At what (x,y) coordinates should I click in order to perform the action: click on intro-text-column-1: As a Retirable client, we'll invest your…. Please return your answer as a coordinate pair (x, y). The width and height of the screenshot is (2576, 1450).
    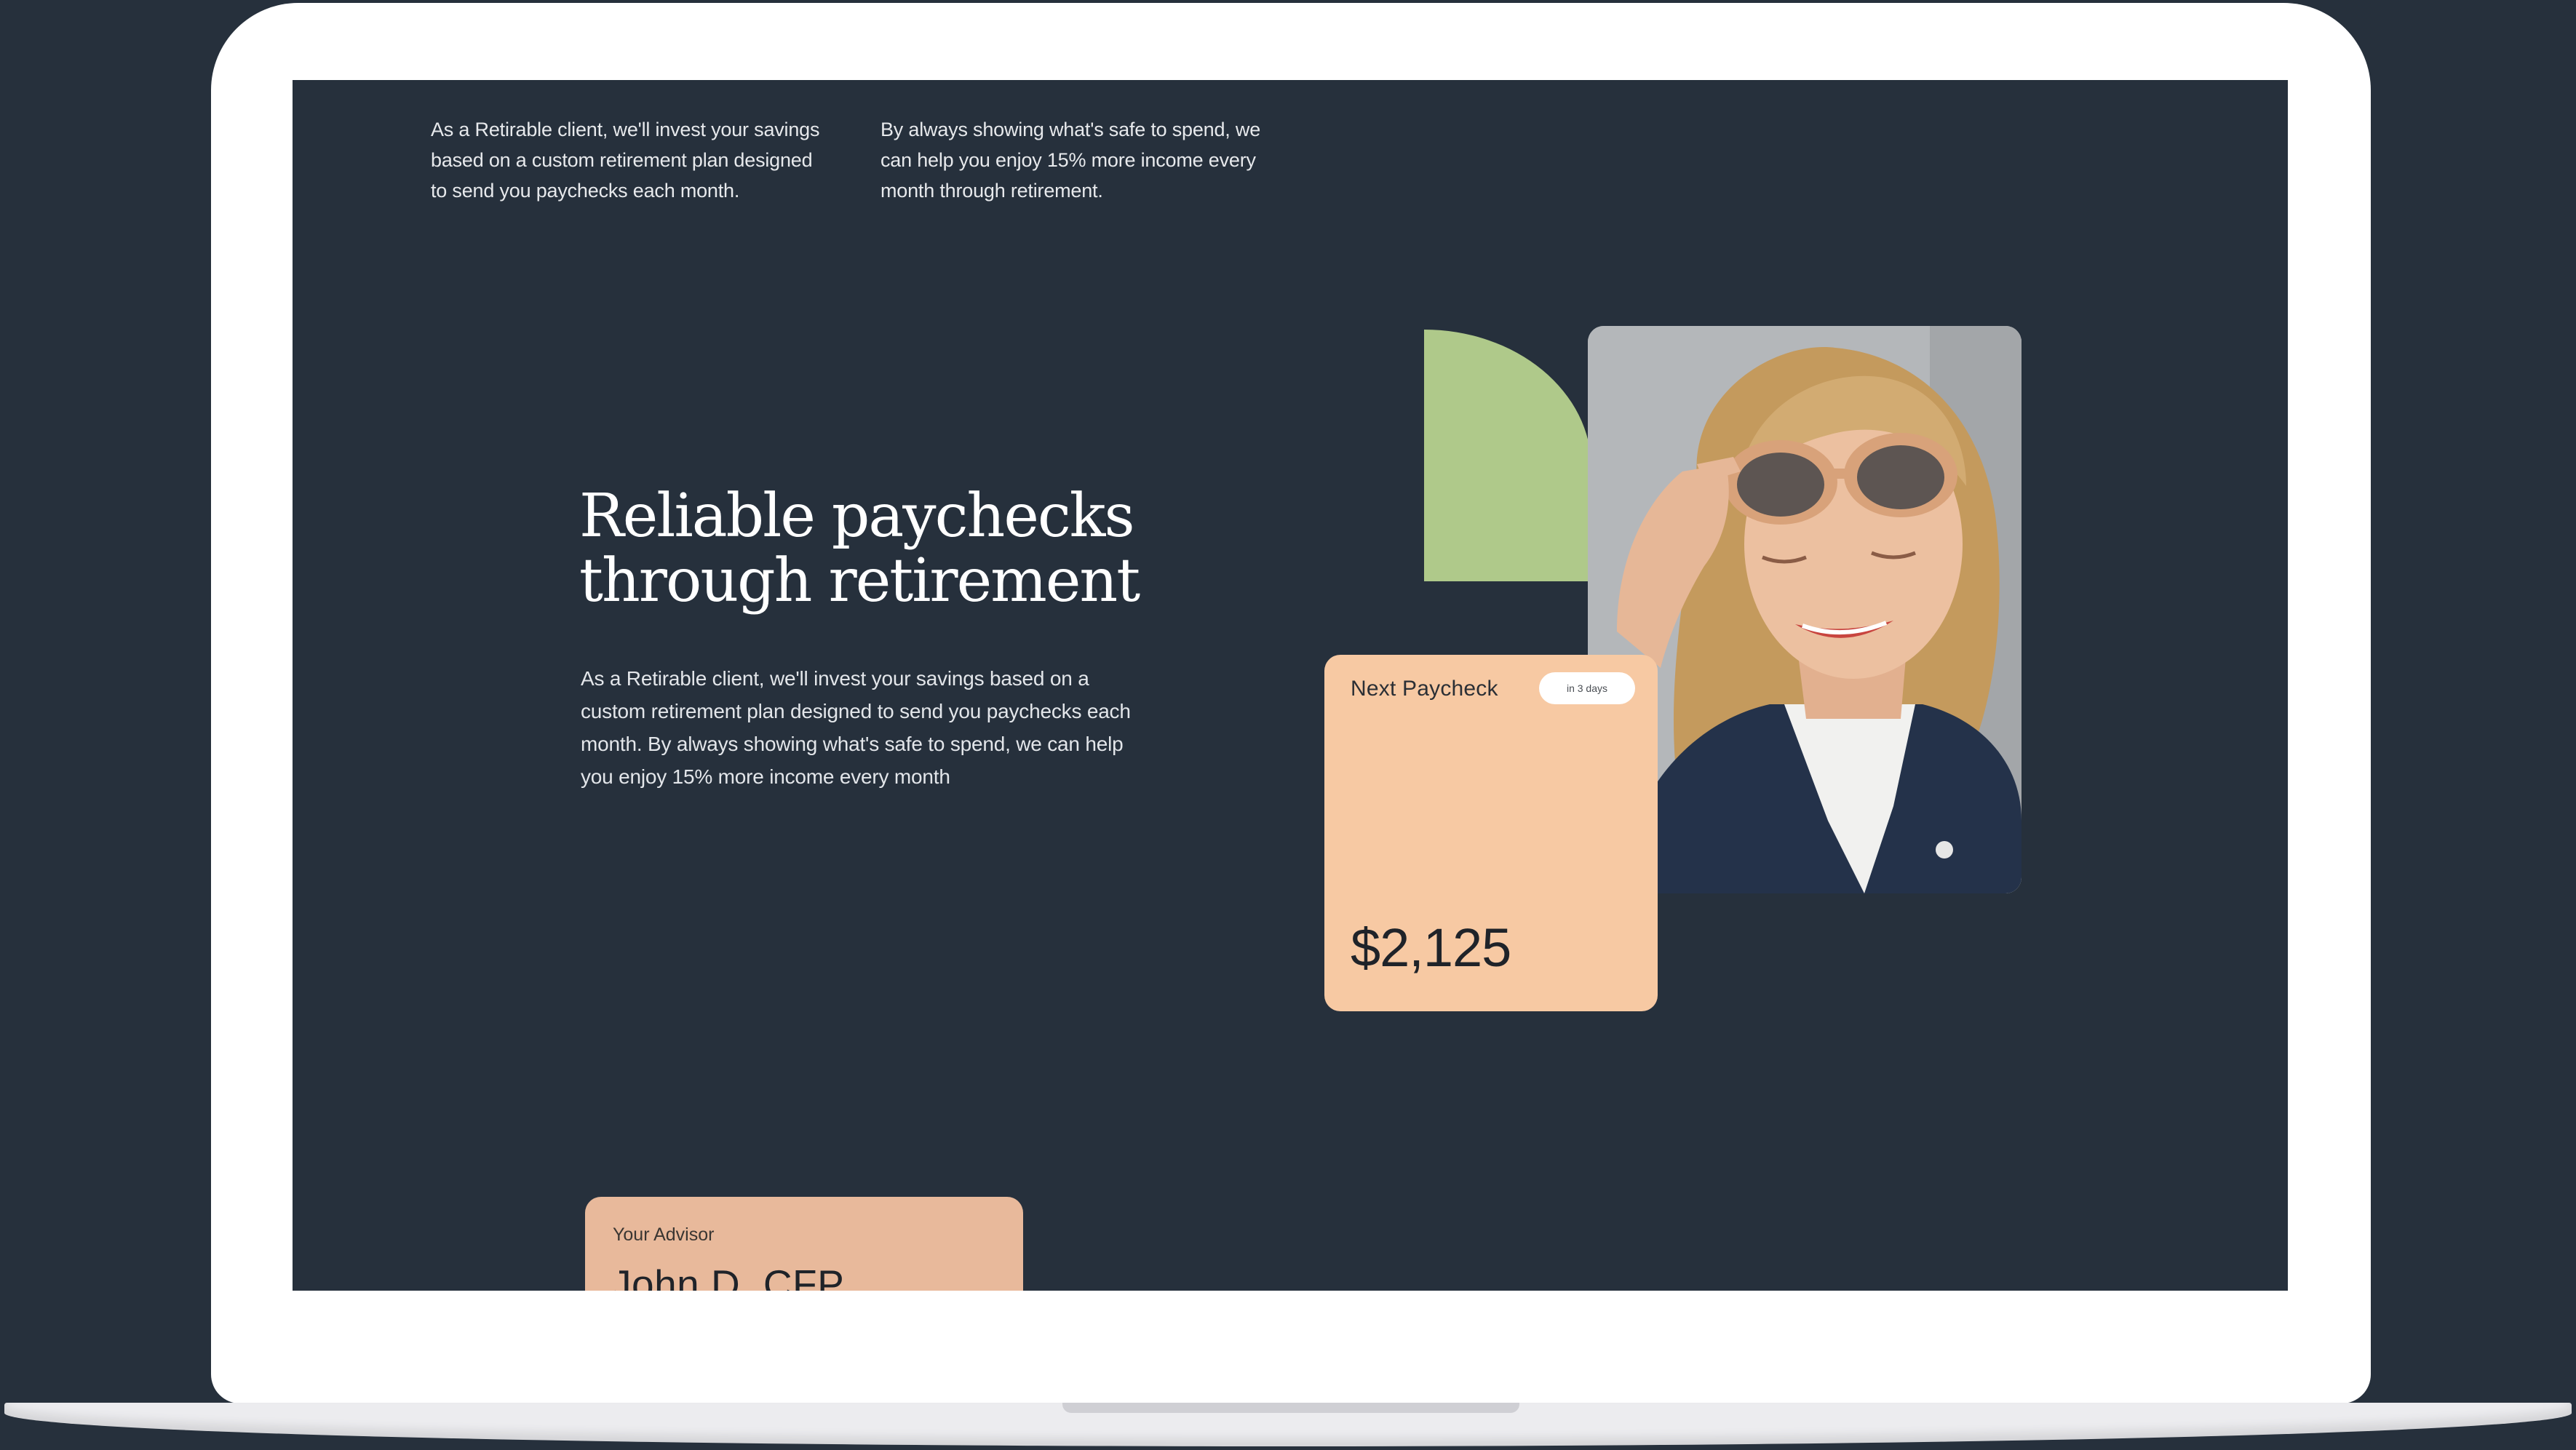
    Looking at the image, I should click on (625, 160).